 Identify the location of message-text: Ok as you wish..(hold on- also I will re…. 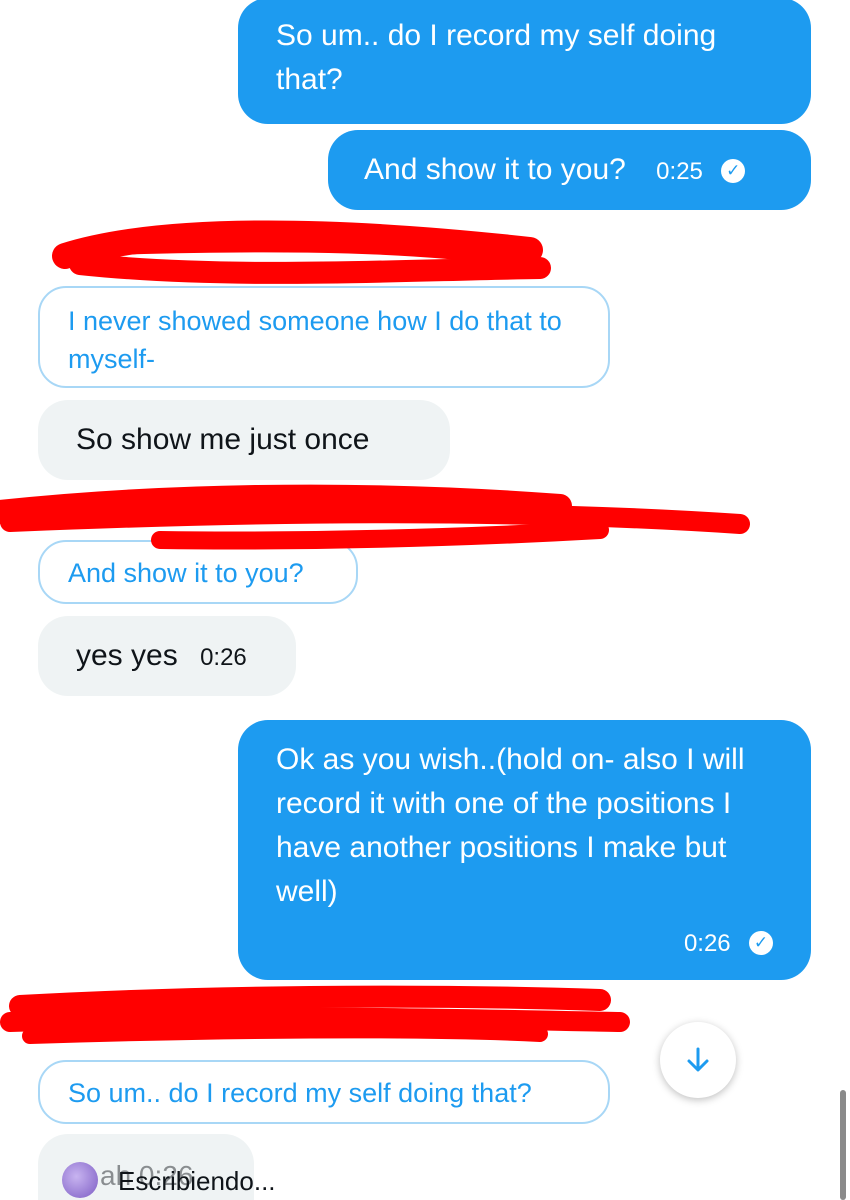
(510, 825).